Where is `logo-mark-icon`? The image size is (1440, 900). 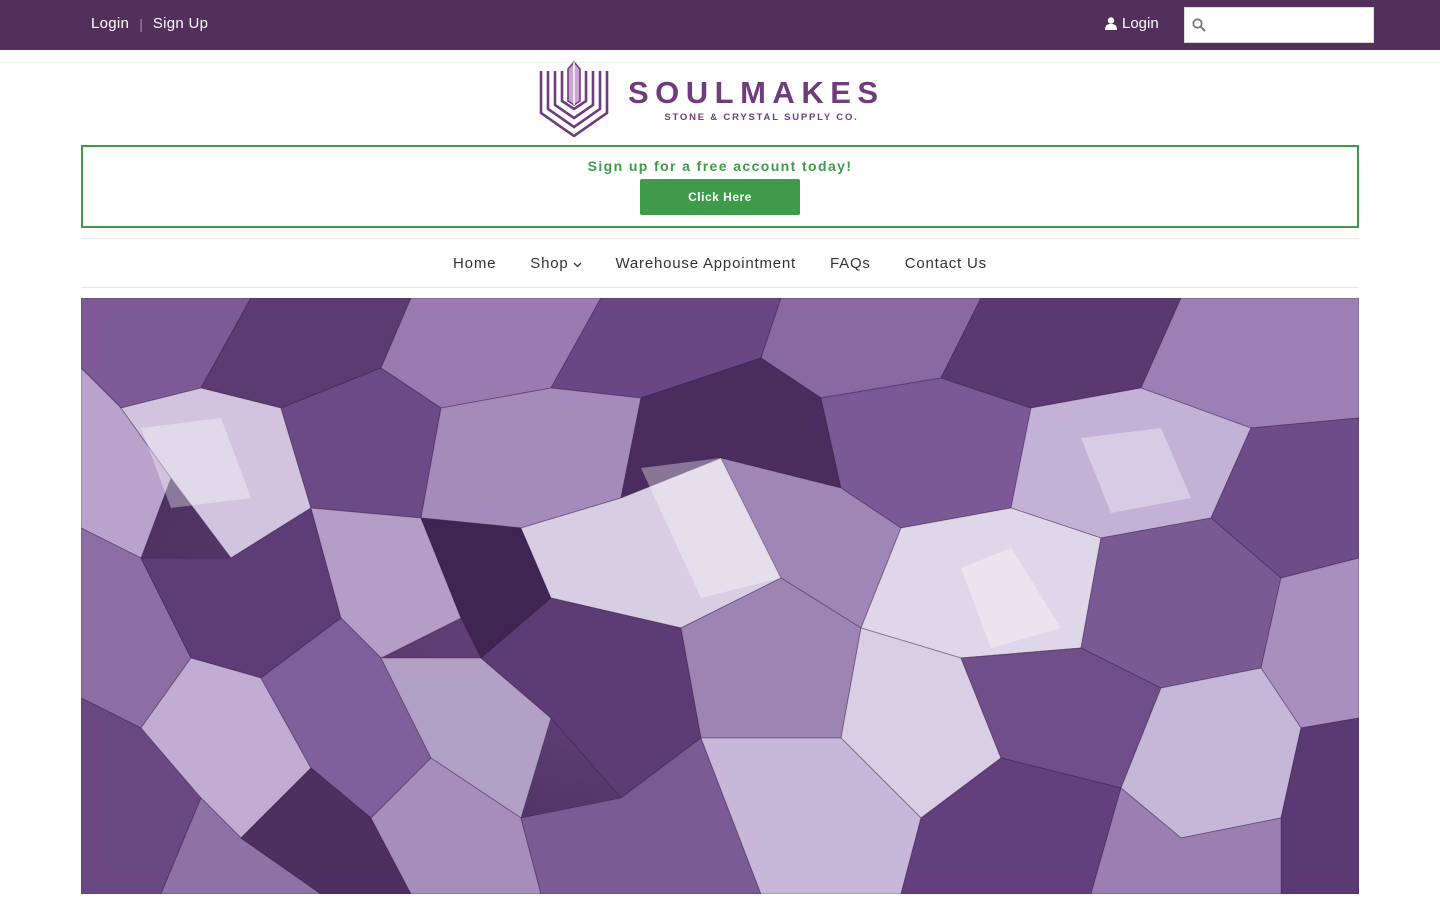
logo-mark-icon is located at coordinates (574, 99).